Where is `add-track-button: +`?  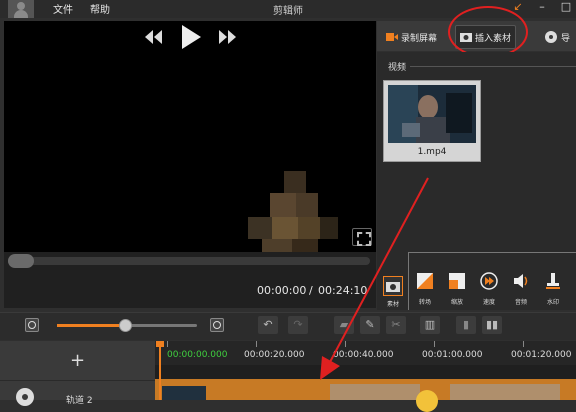 add-track-button: + is located at coordinates (77, 361).